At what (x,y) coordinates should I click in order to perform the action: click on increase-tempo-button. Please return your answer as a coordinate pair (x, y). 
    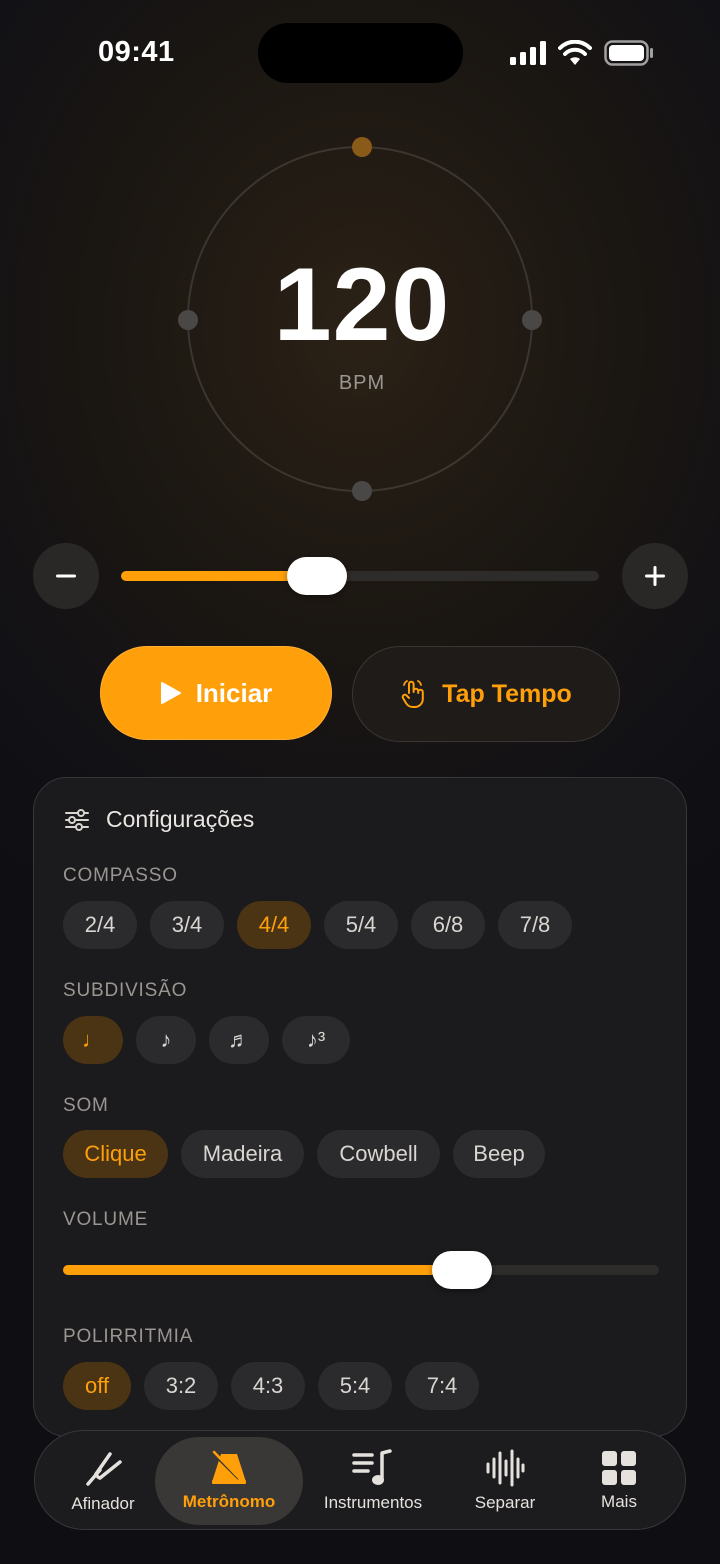
    Looking at the image, I should click on (655, 576).